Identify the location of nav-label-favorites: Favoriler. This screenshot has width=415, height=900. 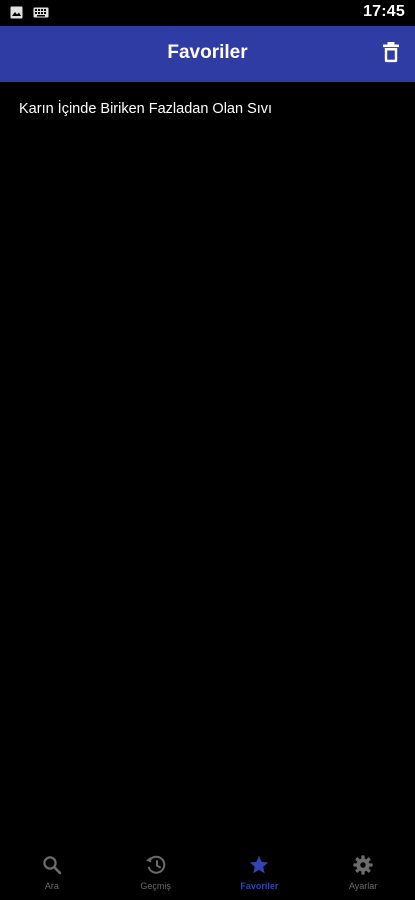
(259, 886).